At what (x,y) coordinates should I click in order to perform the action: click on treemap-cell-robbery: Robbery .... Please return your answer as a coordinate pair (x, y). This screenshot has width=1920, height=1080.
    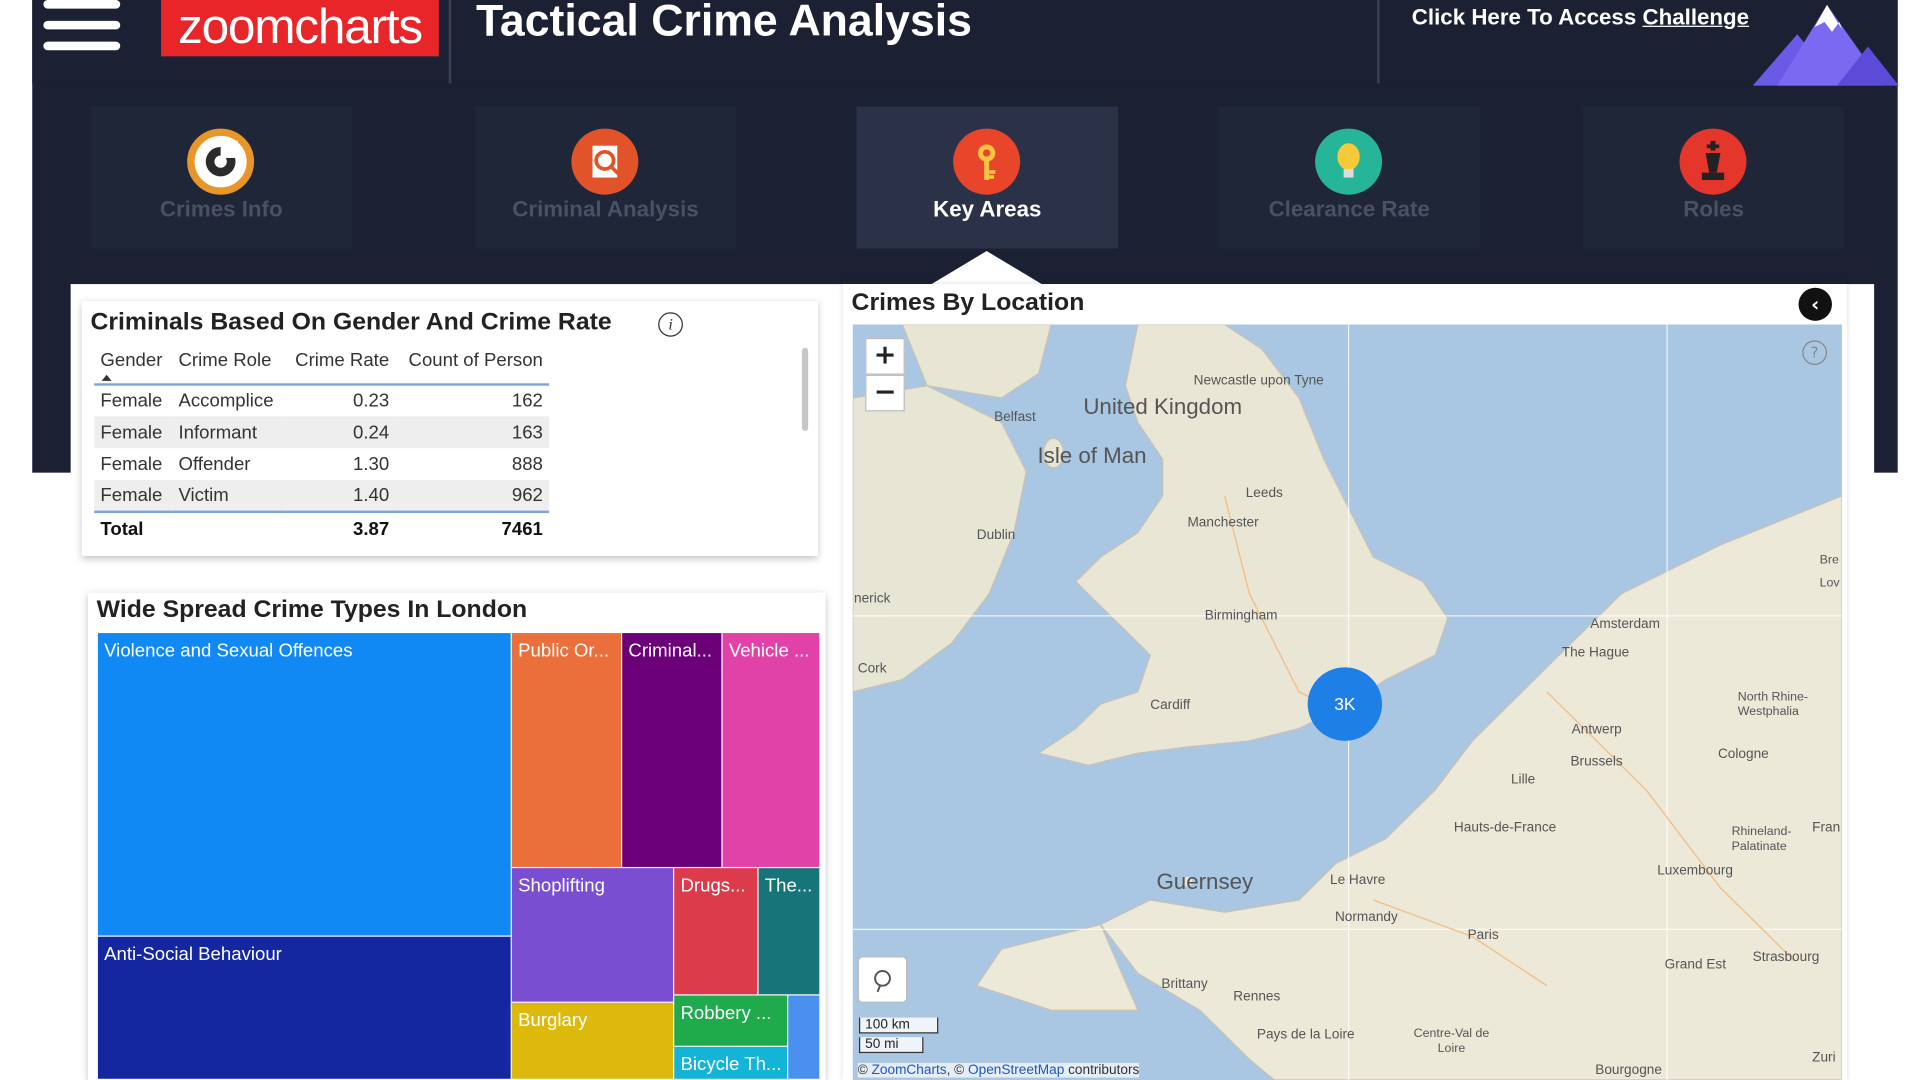
    Looking at the image, I should click on (731, 1021).